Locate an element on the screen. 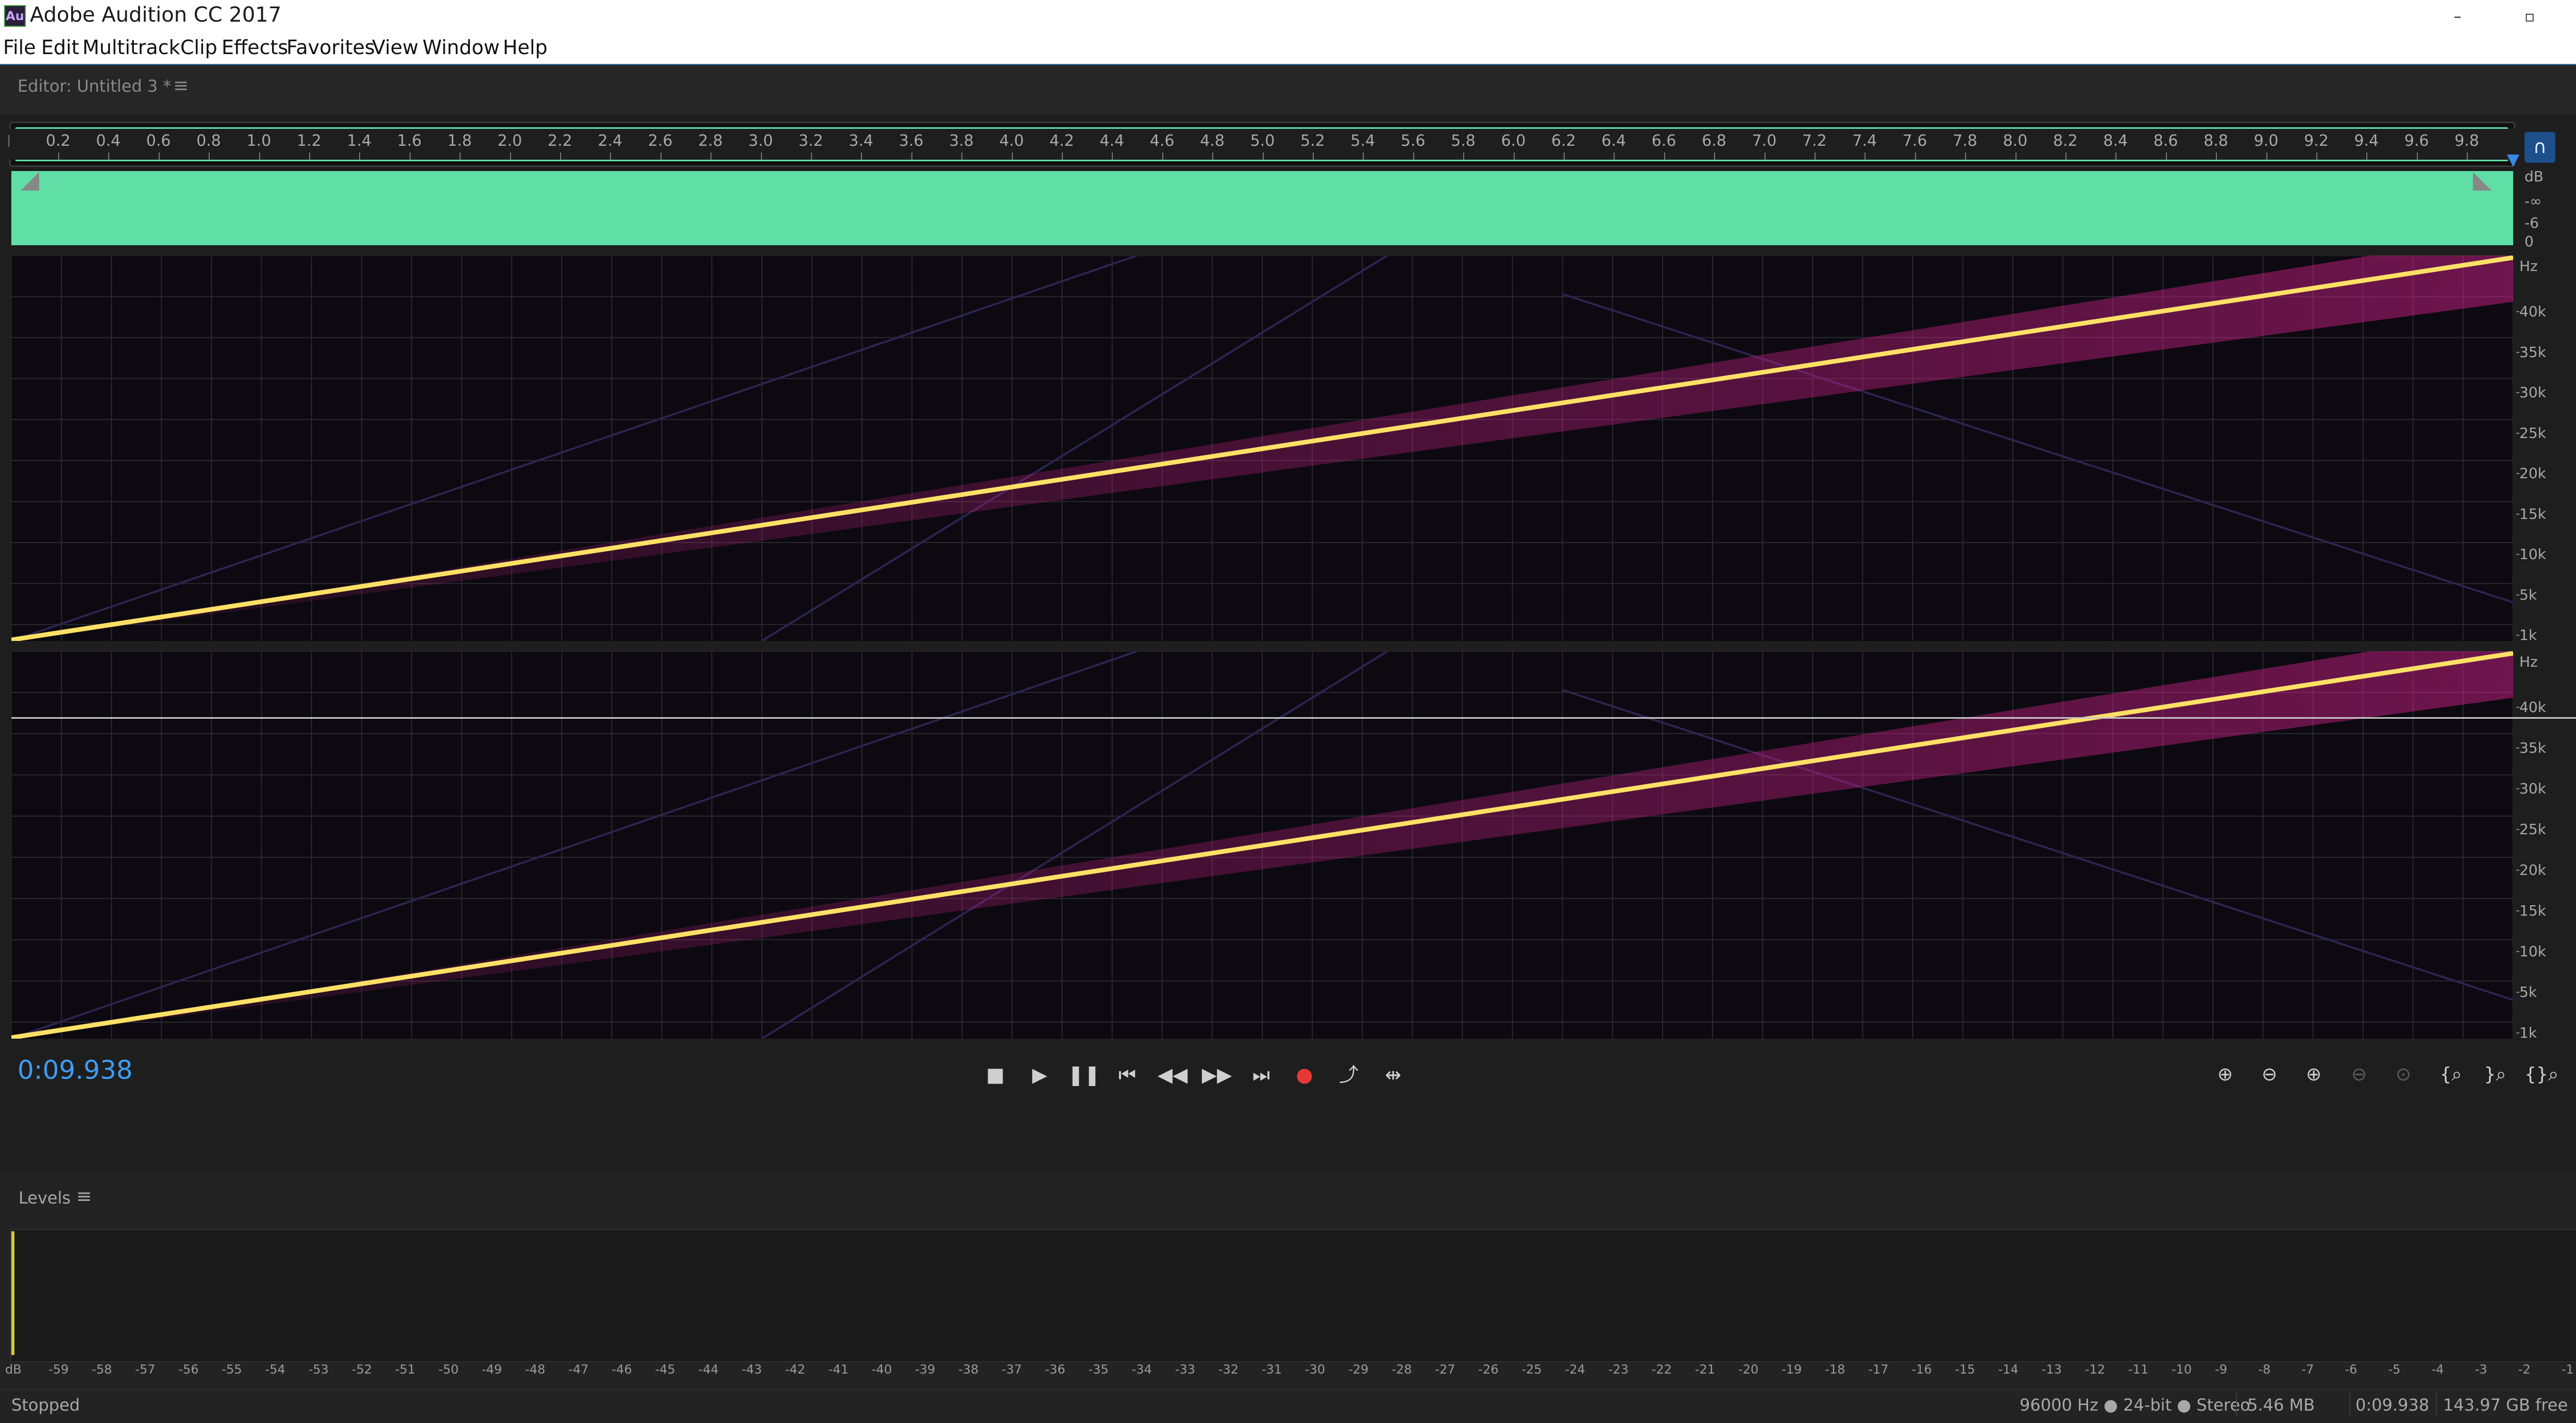 The height and width of the screenshot is (1423, 2576). waveform-display is located at coordinates (1262, 208).